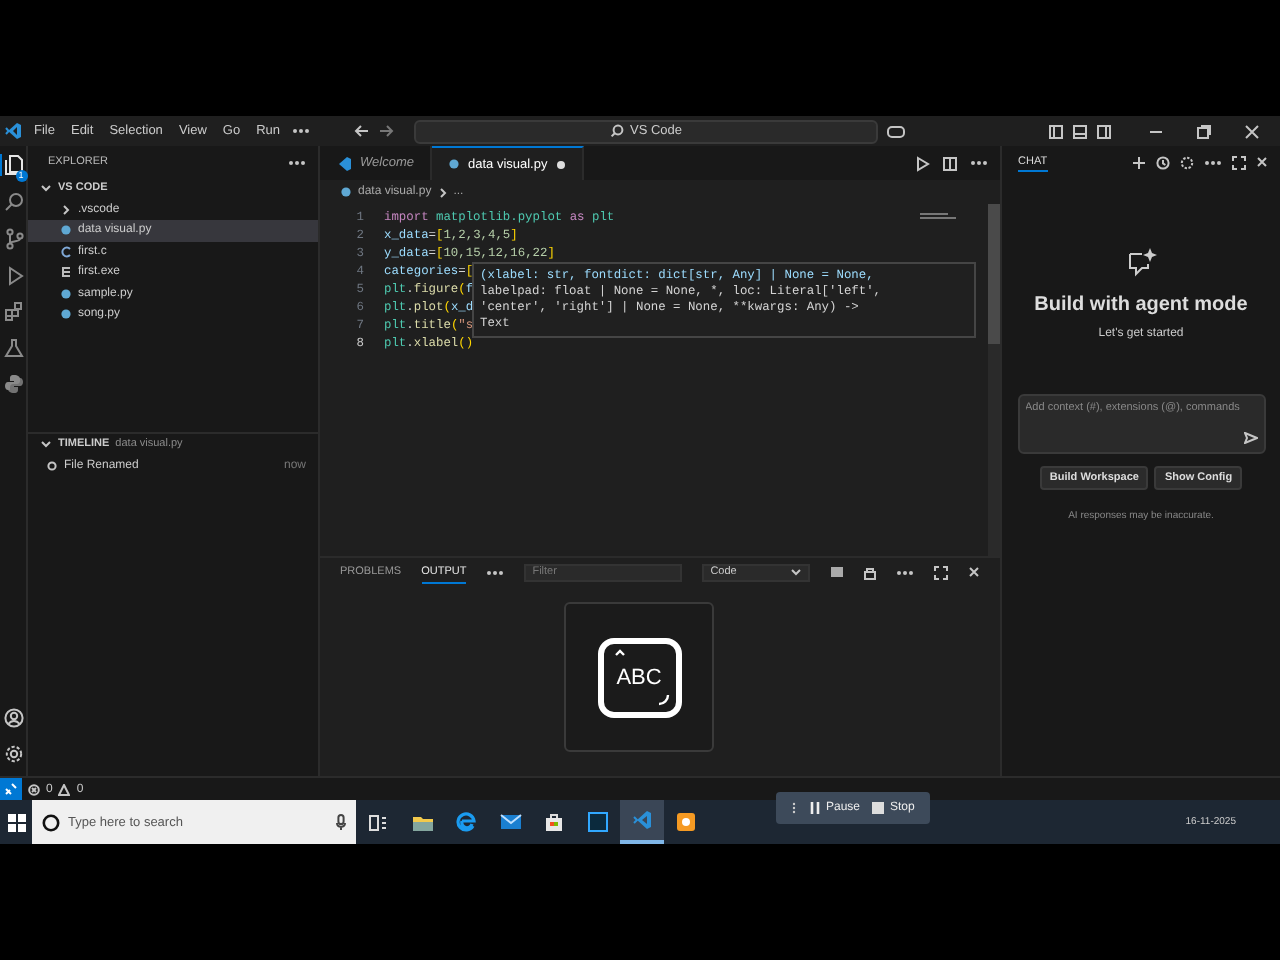 Image resolution: width=1280 pixels, height=960 pixels. I want to click on minimap-drawing, so click(938, 217).